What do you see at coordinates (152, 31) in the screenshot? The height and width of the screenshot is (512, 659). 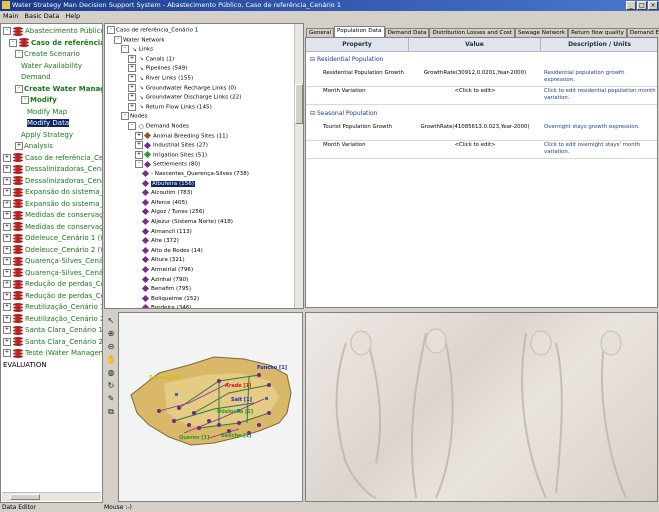 I see `network-tree-item: - Caso de referência_Cenário 1` at bounding box center [152, 31].